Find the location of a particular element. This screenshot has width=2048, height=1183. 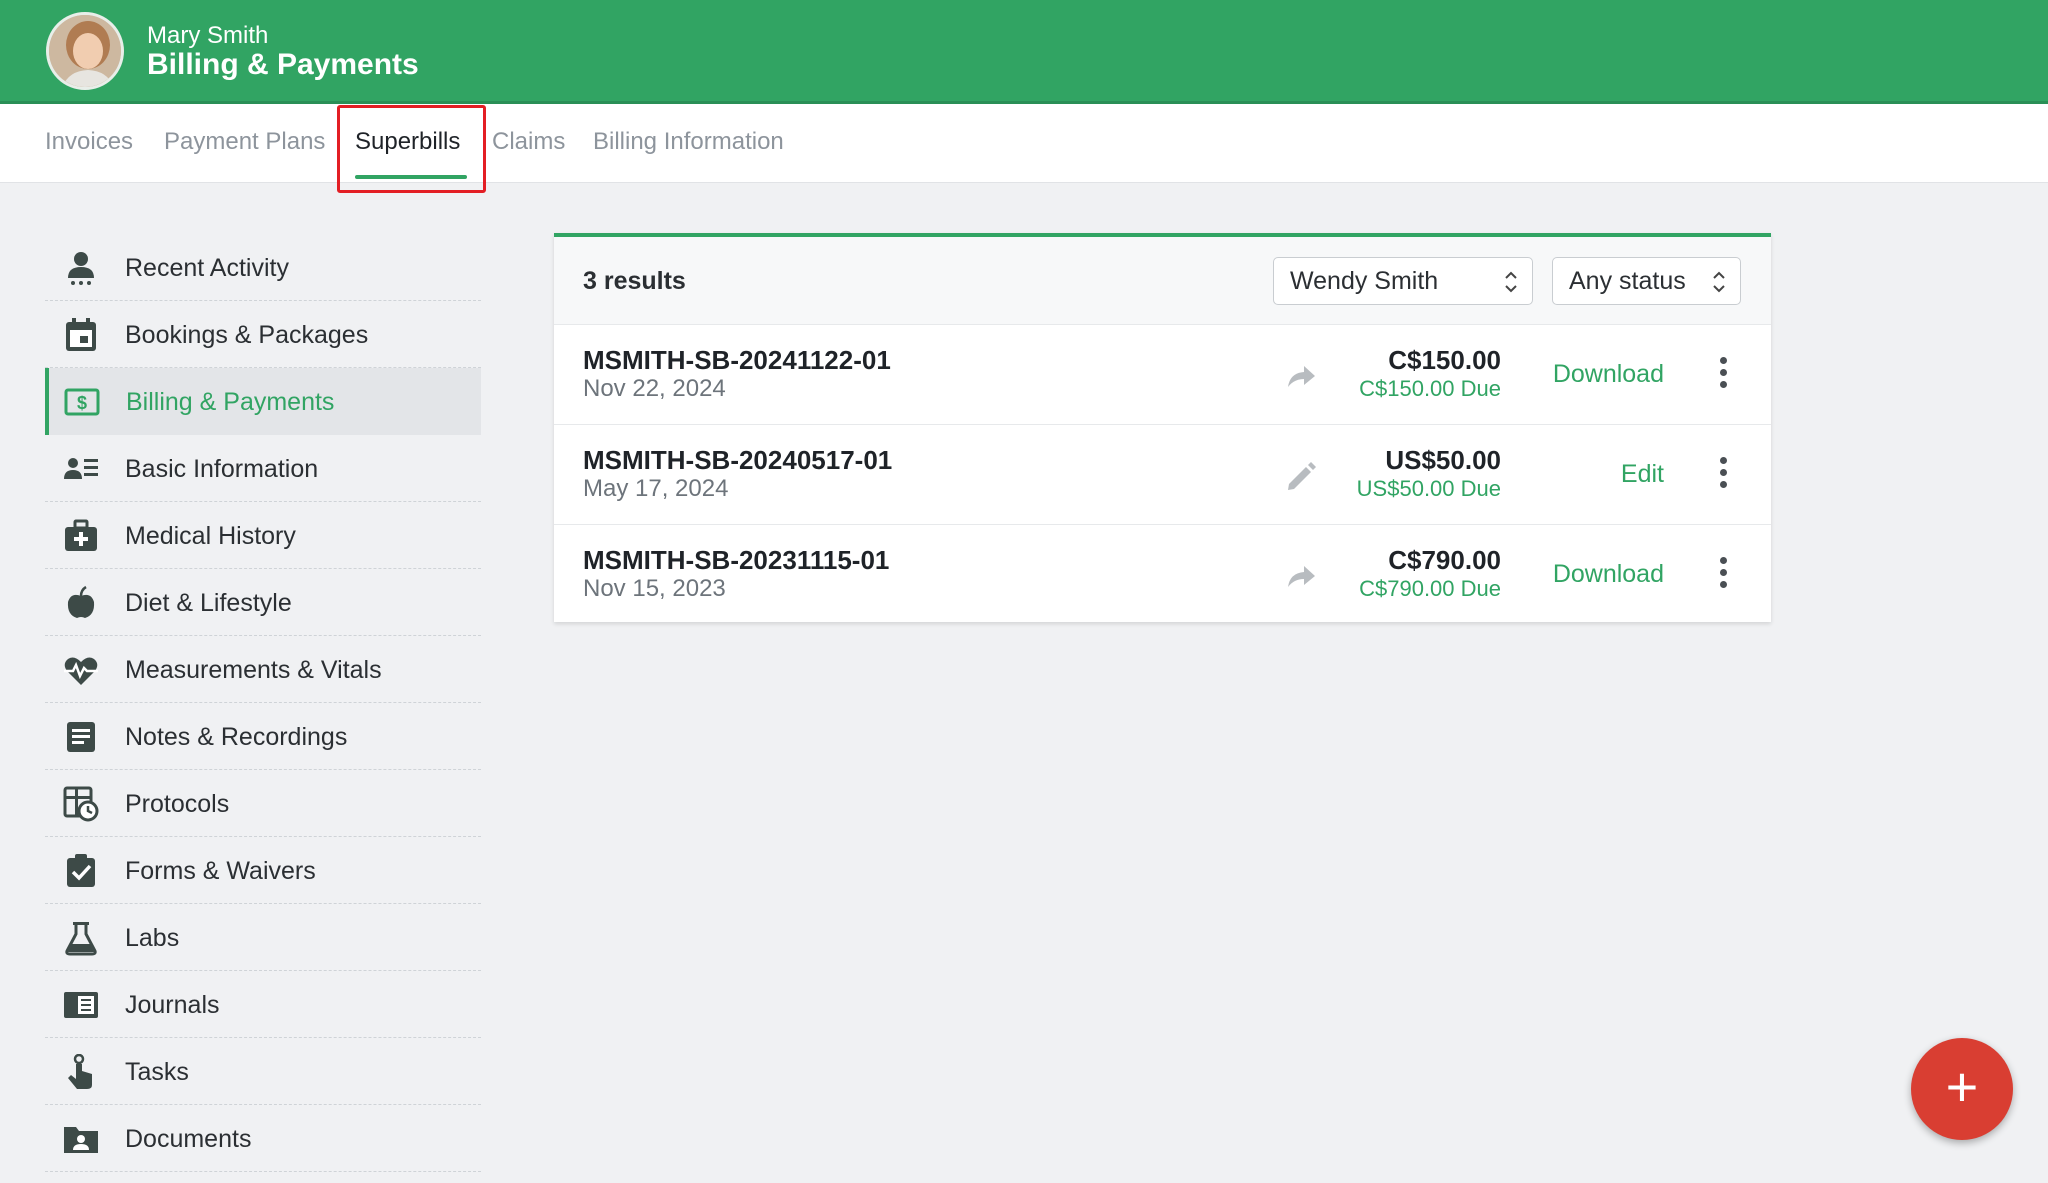

pencil-icon is located at coordinates (1301, 476).